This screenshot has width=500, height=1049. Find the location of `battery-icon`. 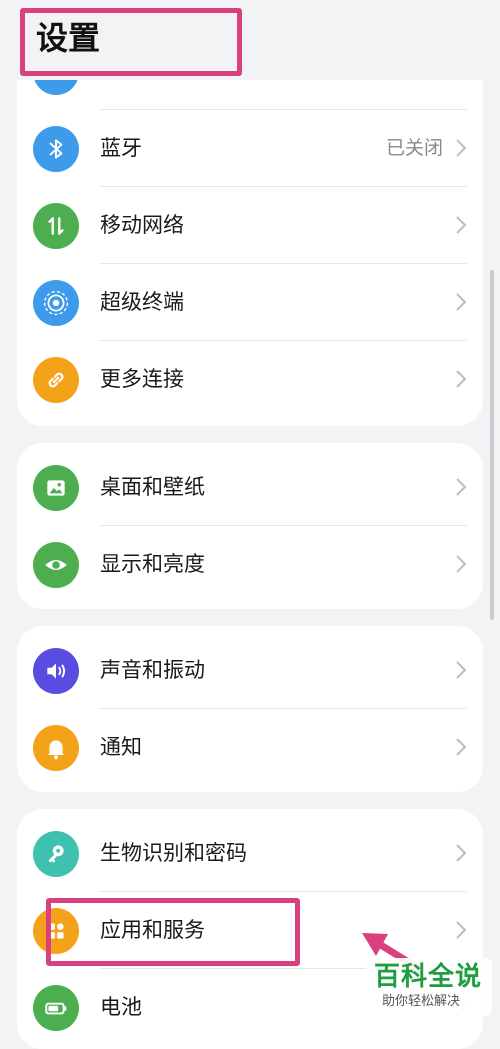

battery-icon is located at coordinates (56, 1008).